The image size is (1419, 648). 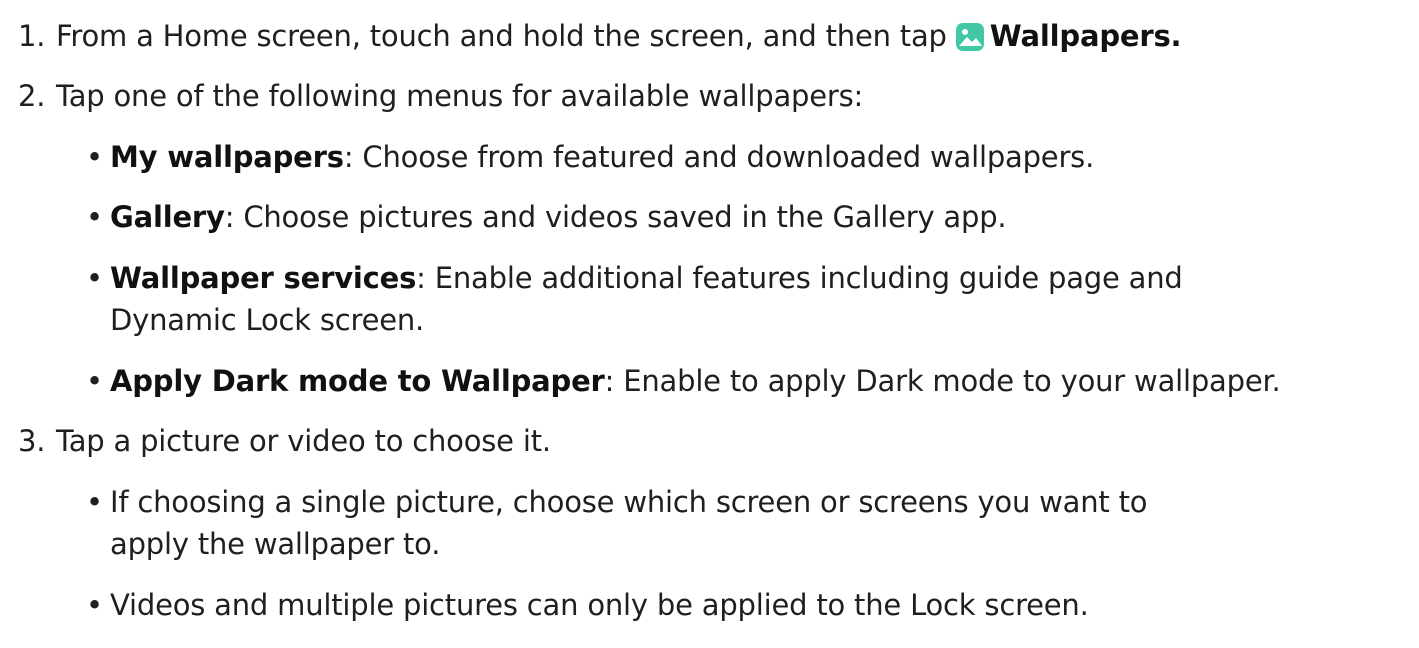 What do you see at coordinates (32, 96) in the screenshot?
I see `step-number: 2.` at bounding box center [32, 96].